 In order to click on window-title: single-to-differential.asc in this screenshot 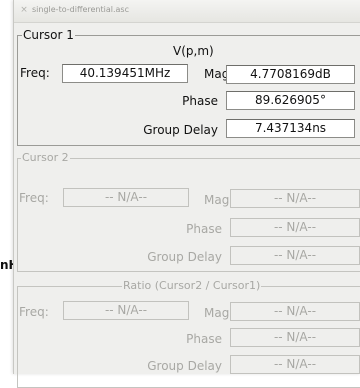, I will do `click(80, 9)`.